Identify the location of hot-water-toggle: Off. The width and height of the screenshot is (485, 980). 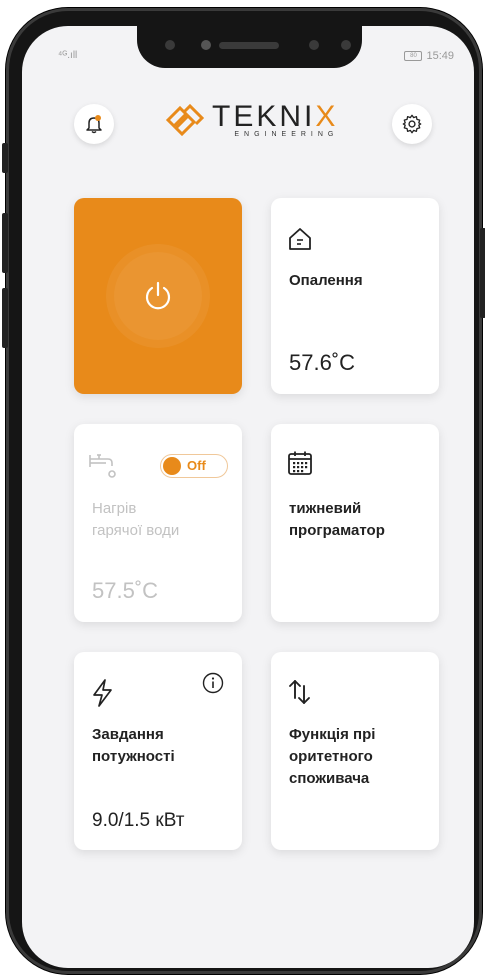
(194, 466).